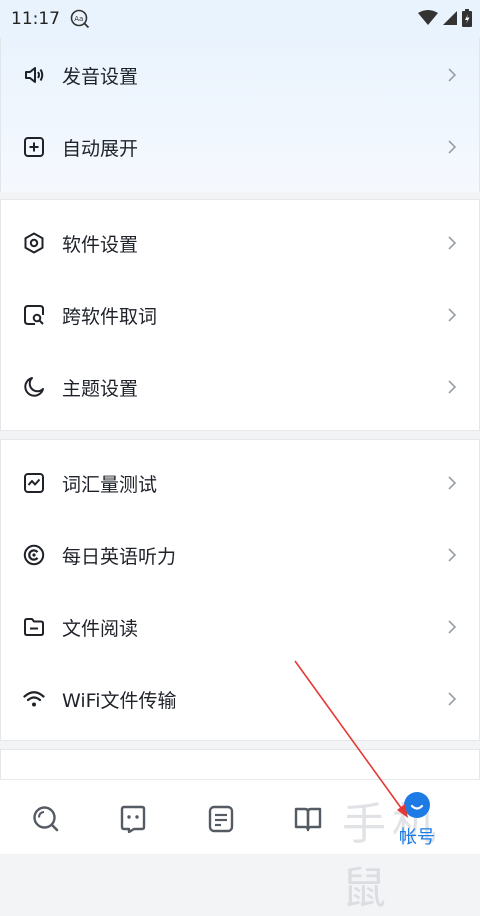  Describe the element at coordinates (34, 627) in the screenshot. I see `folder-icon` at that location.